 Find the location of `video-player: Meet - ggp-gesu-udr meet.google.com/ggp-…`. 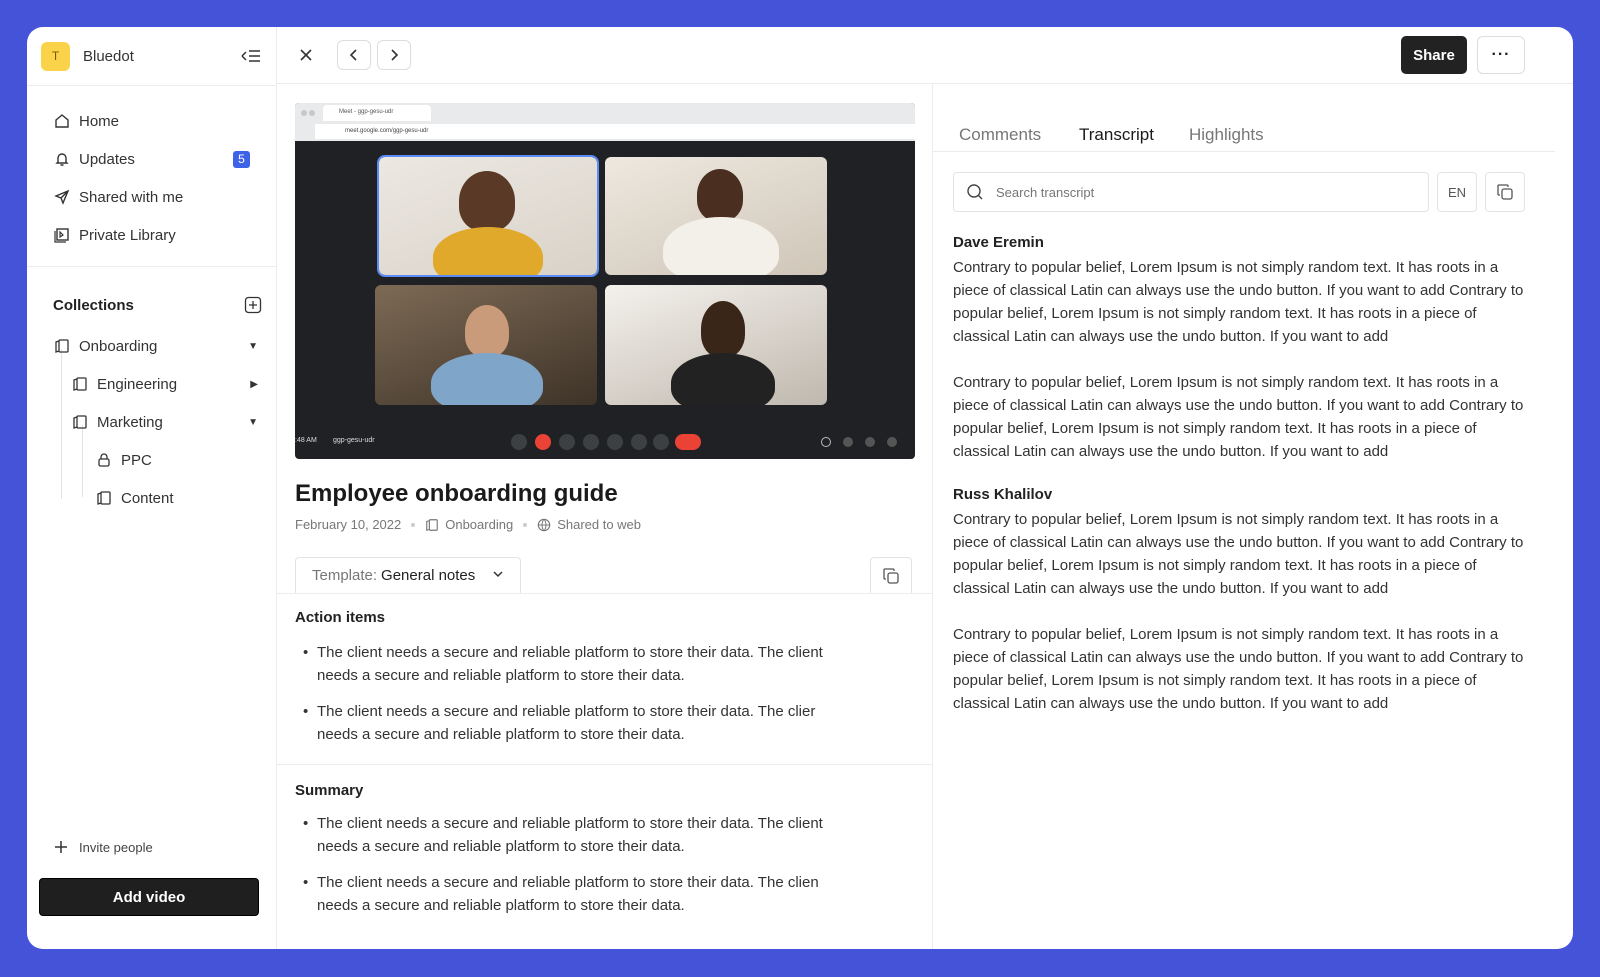

video-player: Meet - ggp-gesu-udr meet.google.com/ggp-… is located at coordinates (605, 281).